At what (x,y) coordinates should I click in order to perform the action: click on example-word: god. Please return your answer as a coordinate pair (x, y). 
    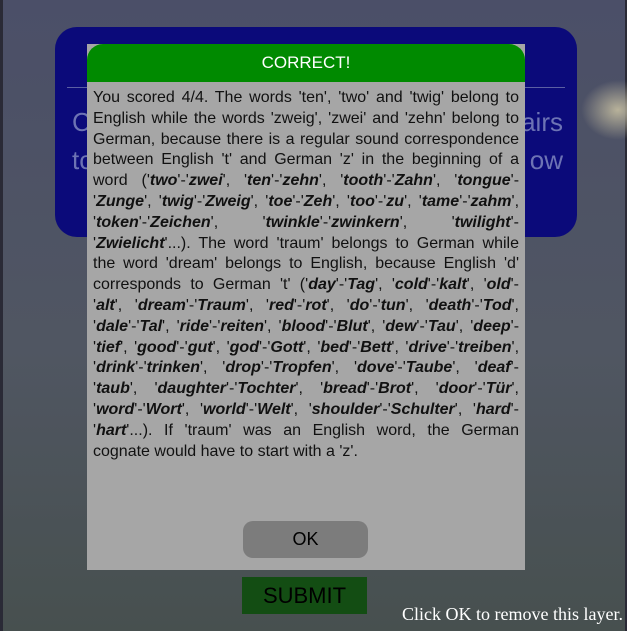
    Looking at the image, I should click on (244, 347).